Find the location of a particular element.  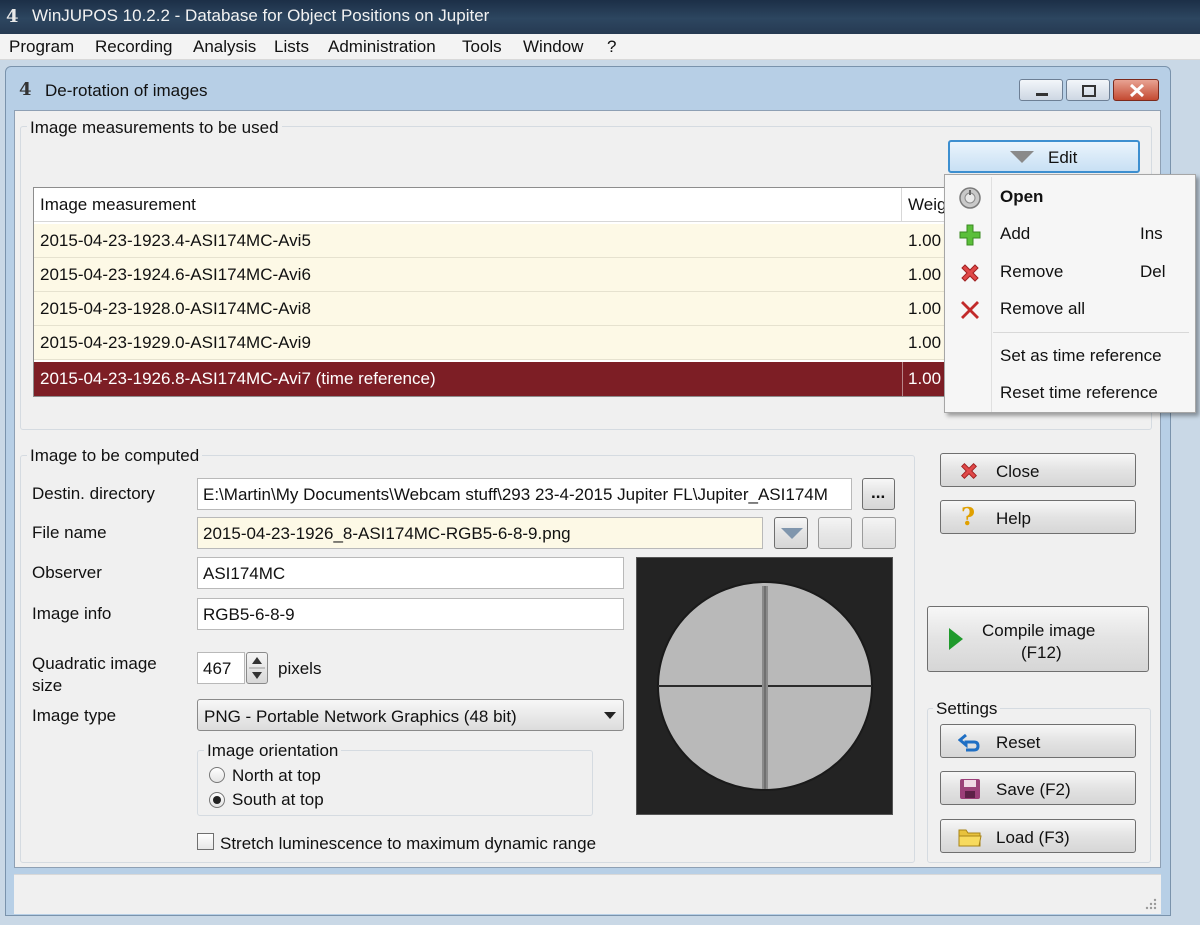

minimize-icon is located at coordinates (1042, 94).